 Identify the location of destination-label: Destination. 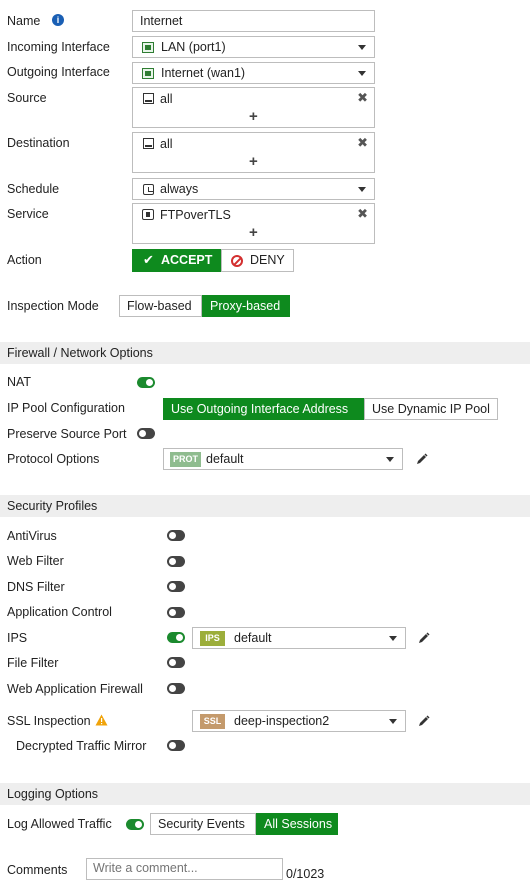
(38, 143).